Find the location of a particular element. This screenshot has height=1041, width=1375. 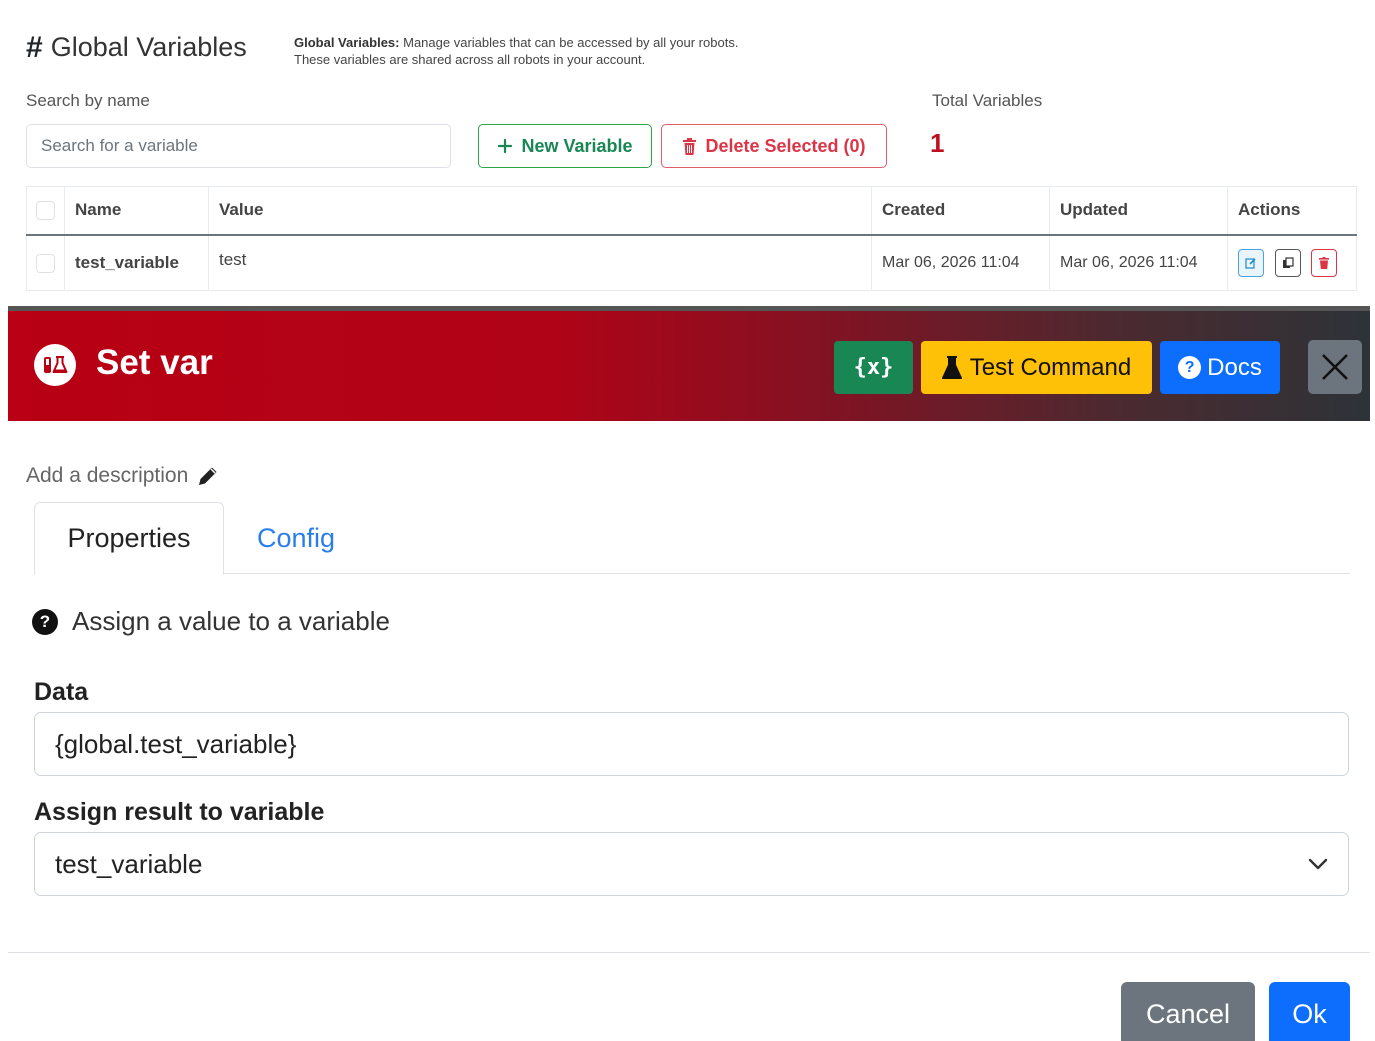

description-bold: Global Variables: is located at coordinates (347, 42).